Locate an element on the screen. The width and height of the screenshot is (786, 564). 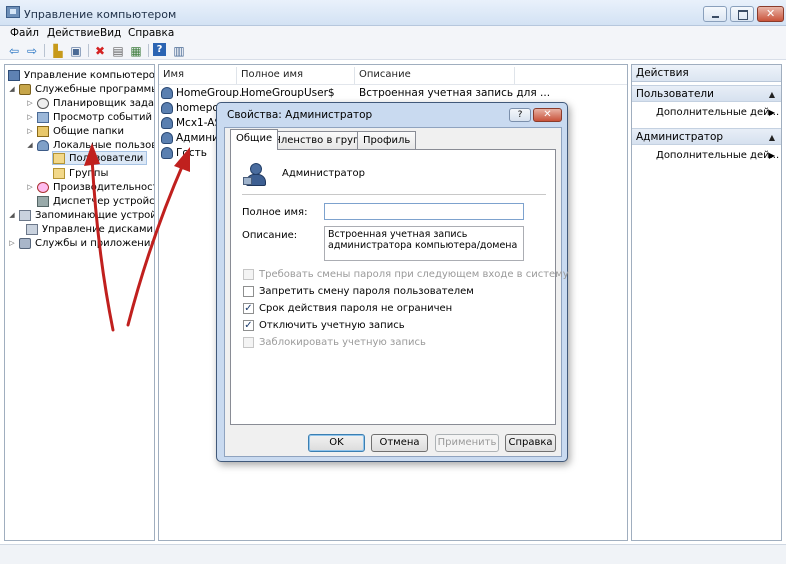
tree-item-computer-management: Управление компьютером (л is located at coordinates (81, 75).